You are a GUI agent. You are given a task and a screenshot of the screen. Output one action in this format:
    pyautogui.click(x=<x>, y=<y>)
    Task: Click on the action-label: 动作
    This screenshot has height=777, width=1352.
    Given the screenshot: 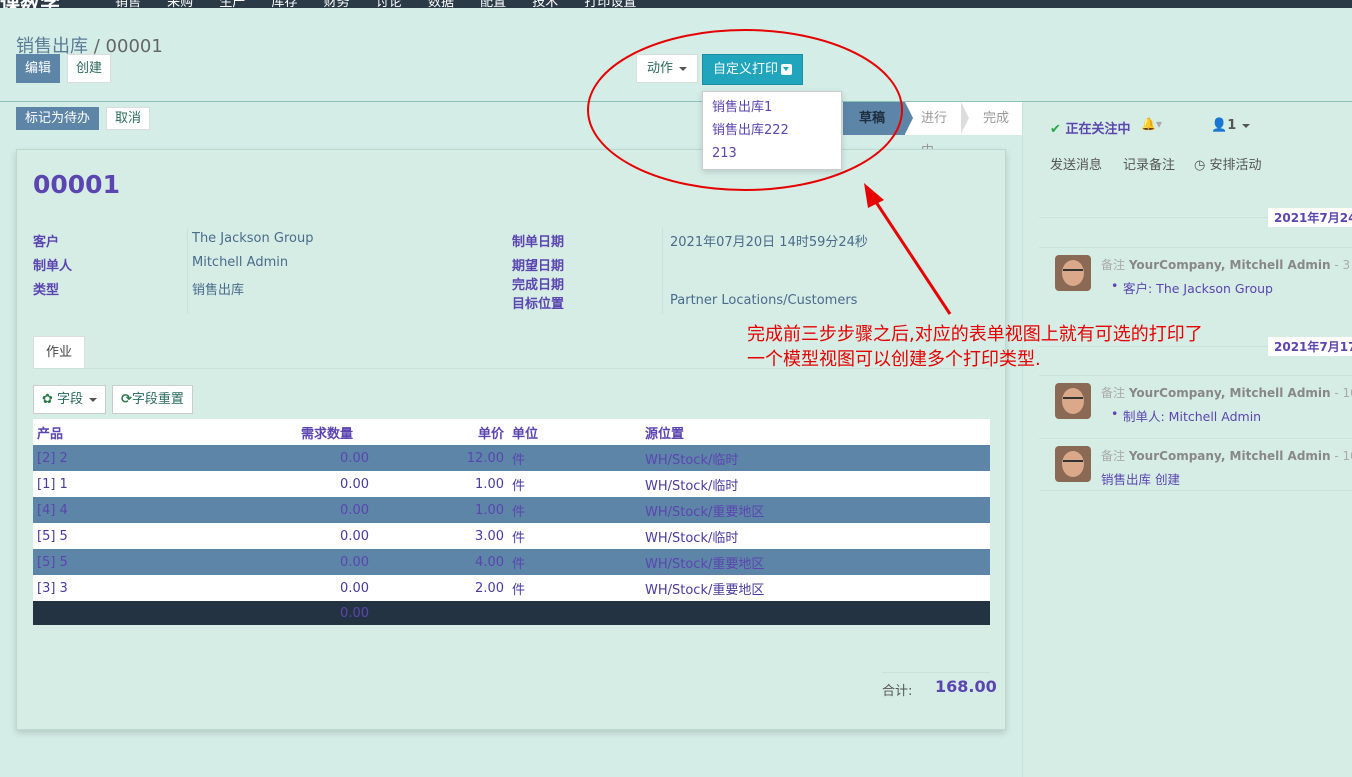 What is the action you would take?
    pyautogui.click(x=660, y=68)
    